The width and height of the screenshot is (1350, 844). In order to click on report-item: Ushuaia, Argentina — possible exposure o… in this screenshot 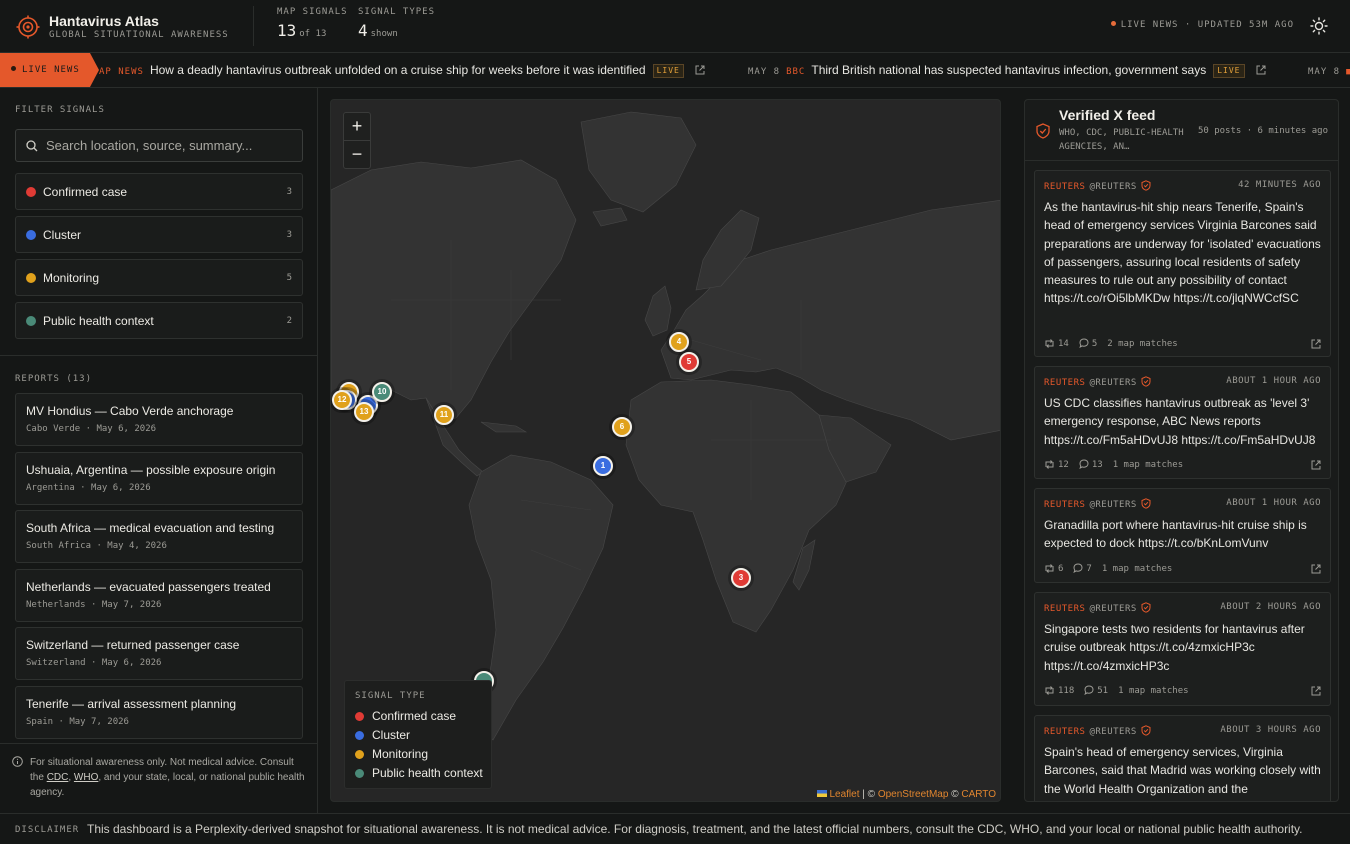, I will do `click(159, 478)`.